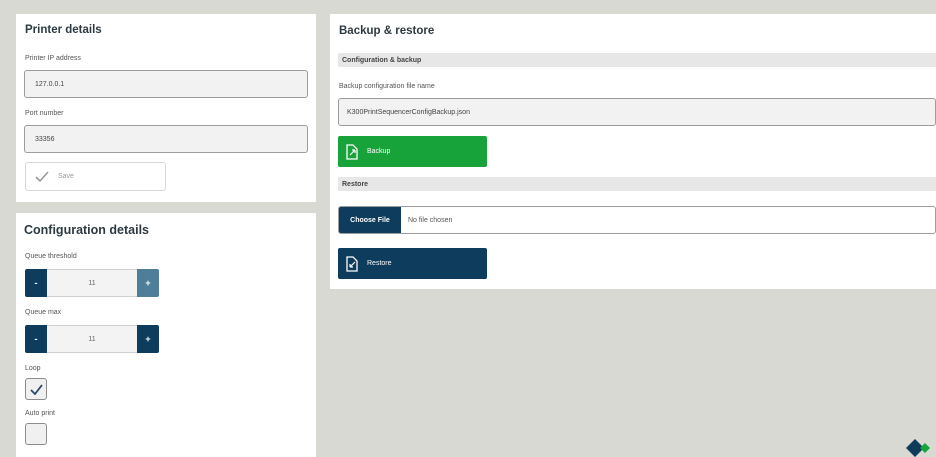 The image size is (936, 457). What do you see at coordinates (637, 60) in the screenshot?
I see `configuration-backup-section-header: Configuration & backup` at bounding box center [637, 60].